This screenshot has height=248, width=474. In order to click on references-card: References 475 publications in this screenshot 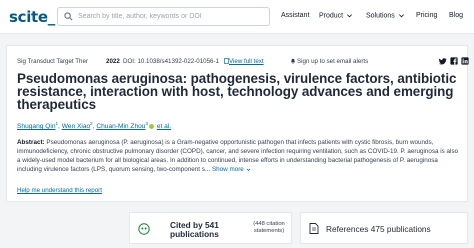, I will do `click(384, 228)`.